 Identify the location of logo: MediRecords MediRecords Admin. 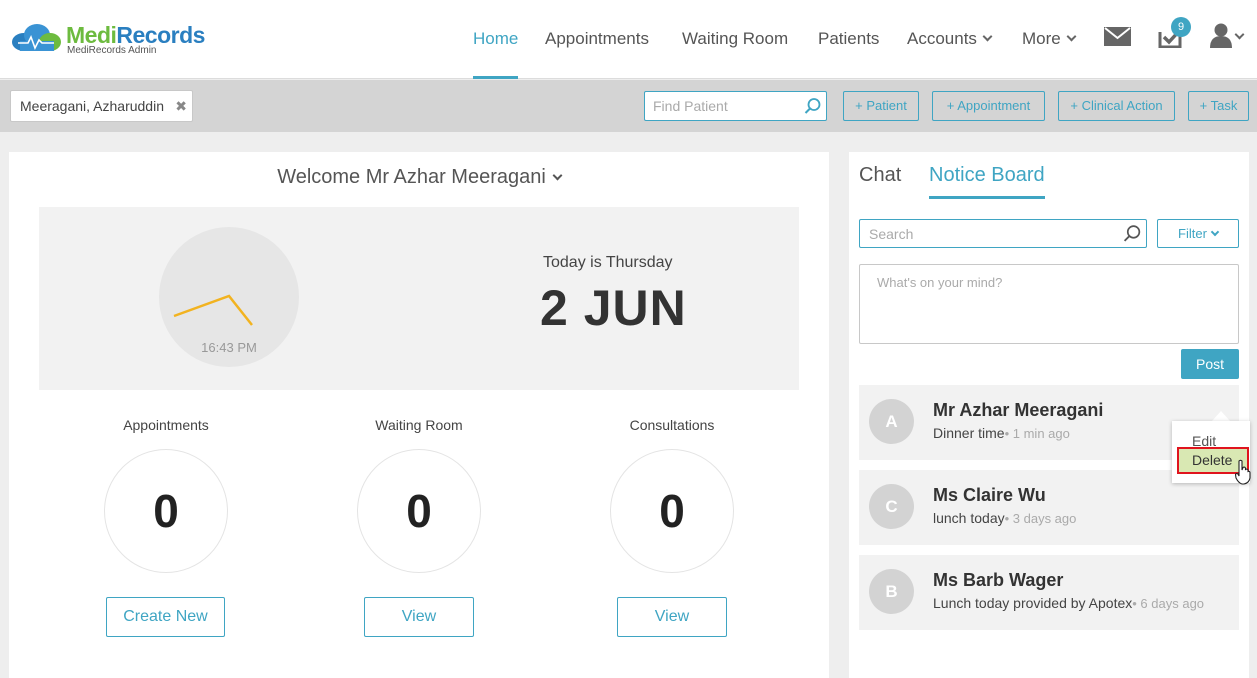
(107, 40).